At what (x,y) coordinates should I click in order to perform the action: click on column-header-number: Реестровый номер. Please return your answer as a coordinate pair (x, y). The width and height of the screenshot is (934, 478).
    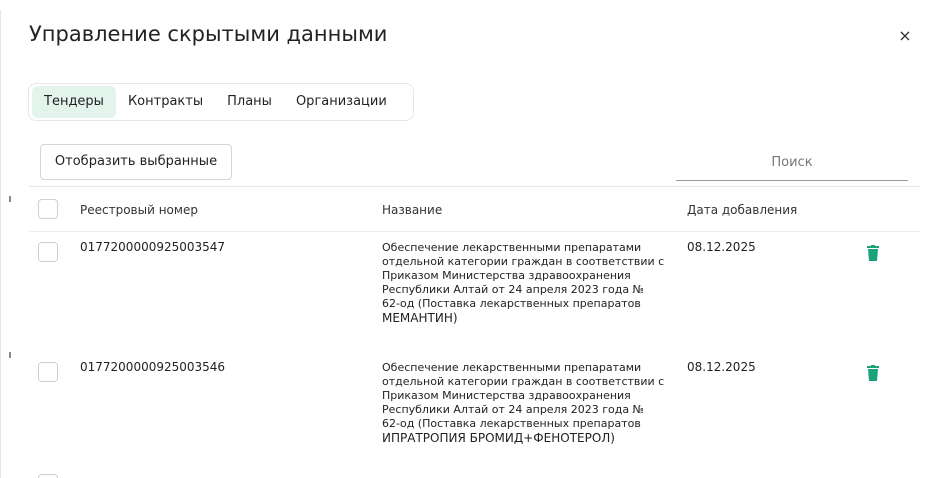
    Looking at the image, I should click on (139, 210).